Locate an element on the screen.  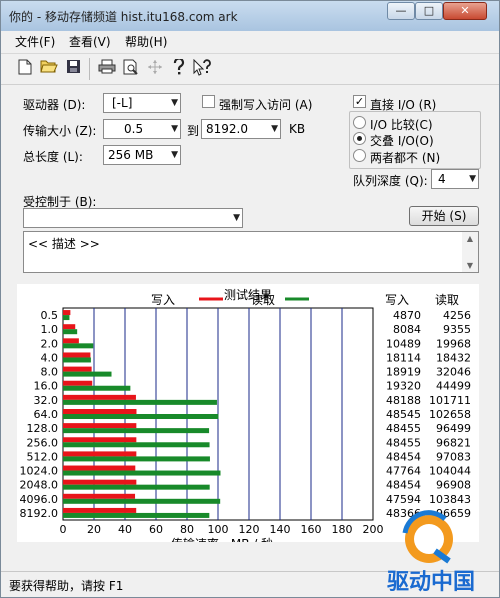
total-length-select: 256 MB ▼ is located at coordinates (142, 155).